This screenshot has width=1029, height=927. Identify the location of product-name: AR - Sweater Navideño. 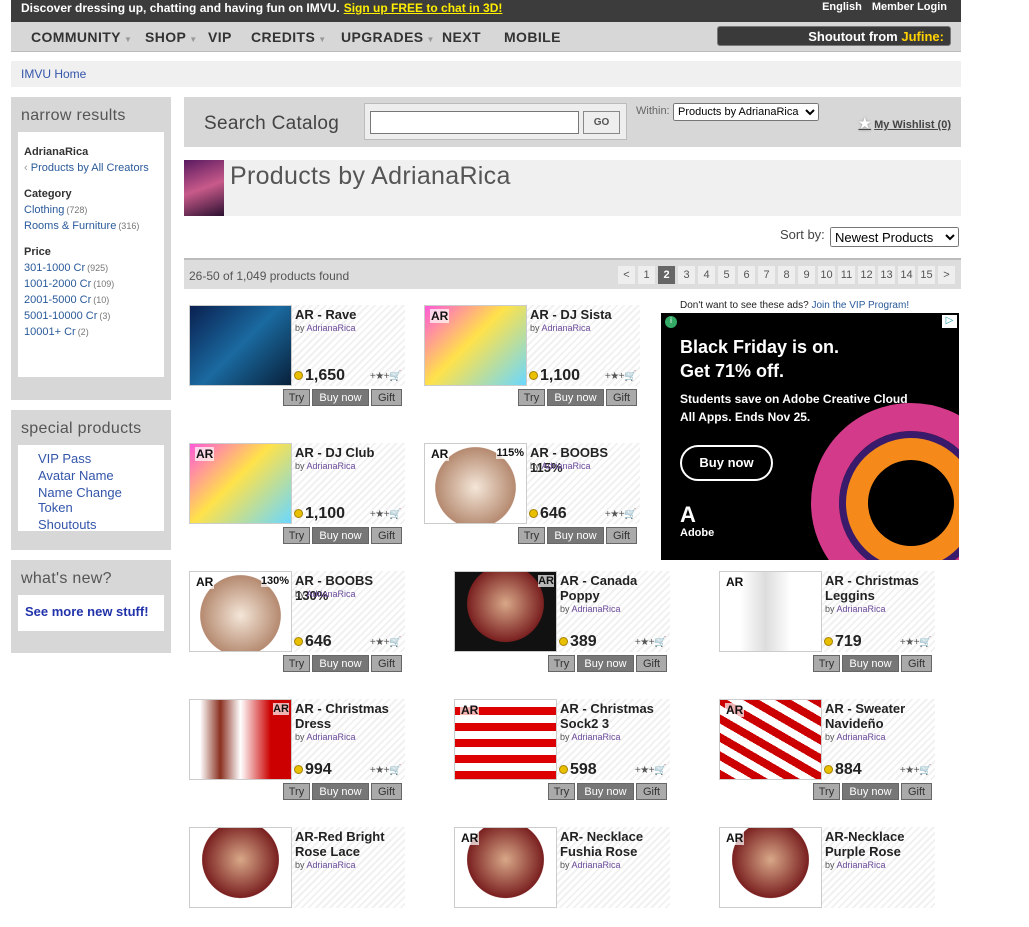
(879, 716).